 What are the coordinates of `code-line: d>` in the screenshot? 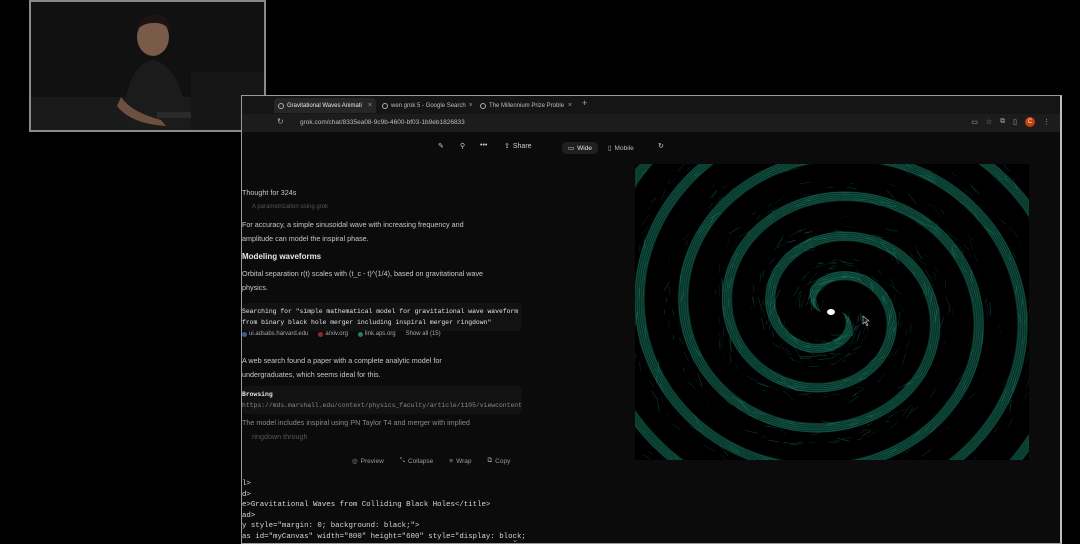 It's located at (387, 495).